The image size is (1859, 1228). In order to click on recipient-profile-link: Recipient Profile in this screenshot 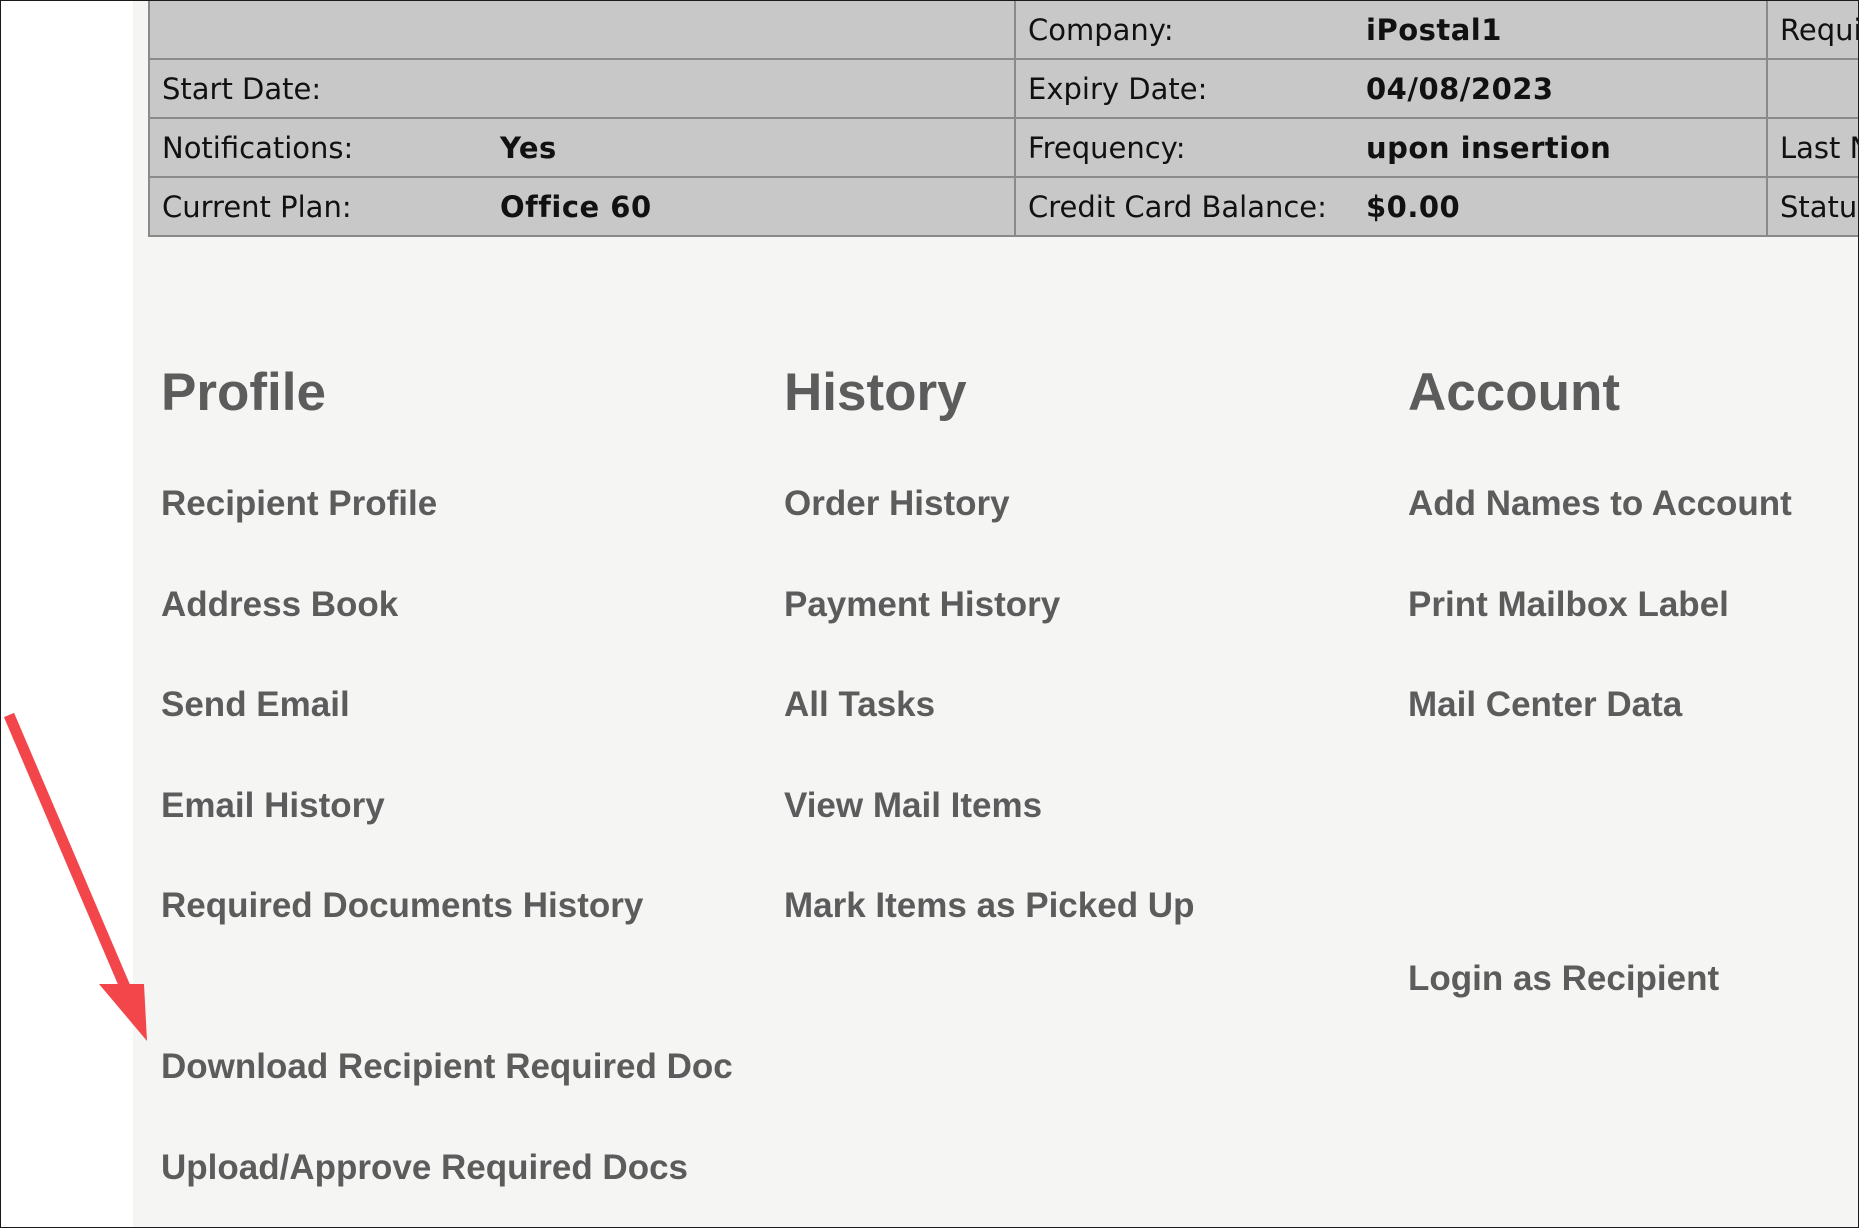, I will do `click(299, 504)`.